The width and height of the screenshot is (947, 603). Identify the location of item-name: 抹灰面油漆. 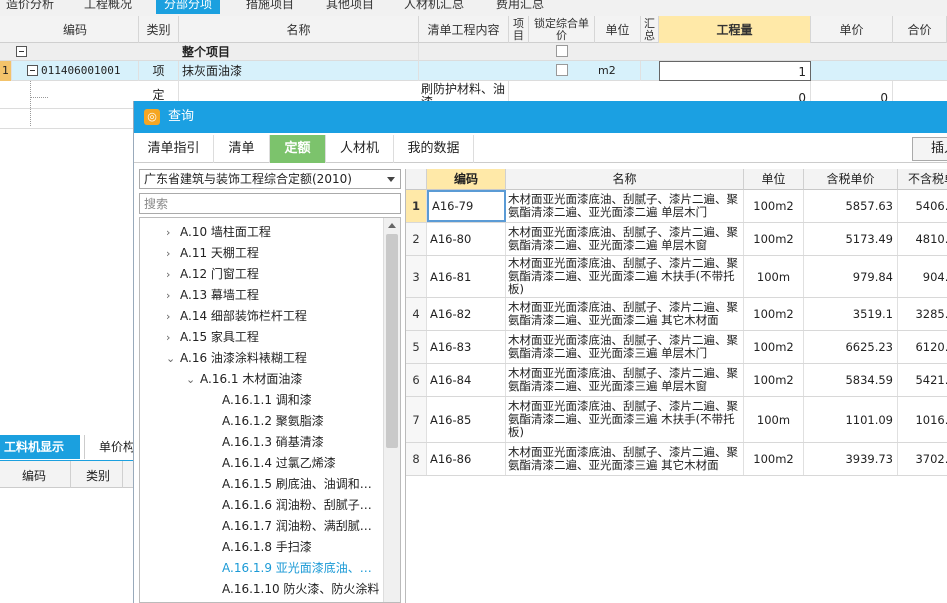
(299, 71).